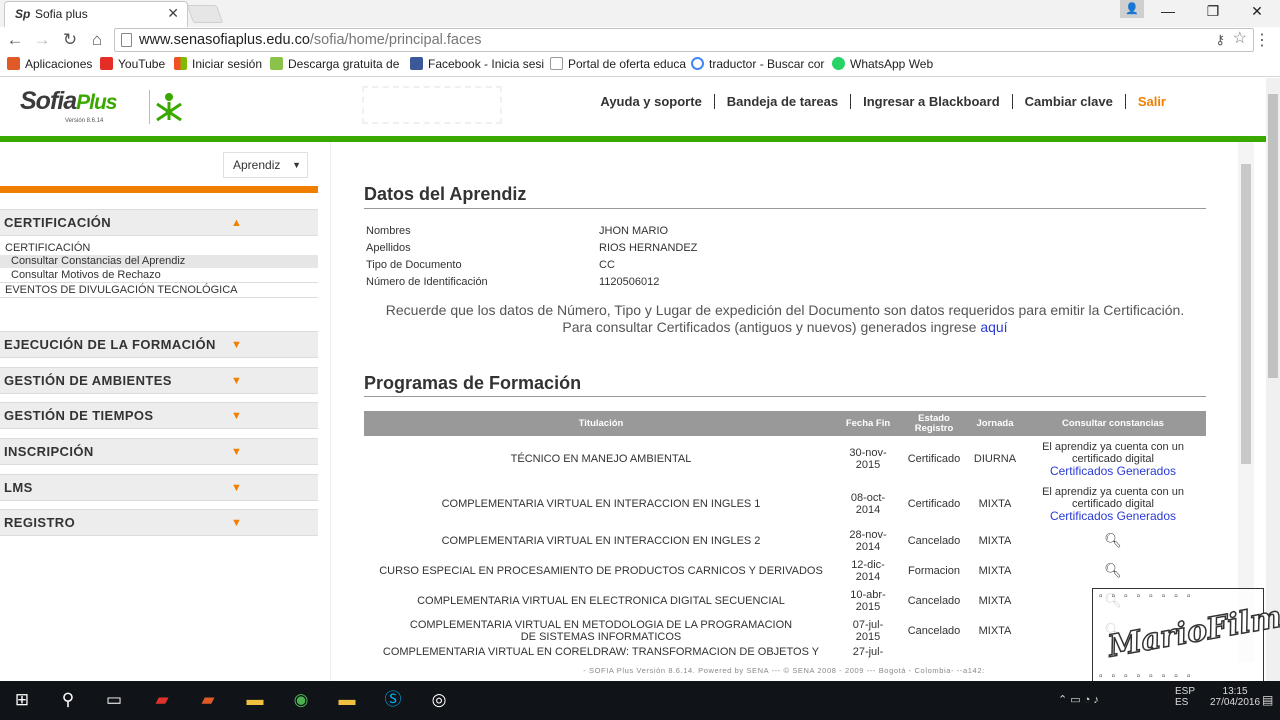  I want to click on sena-logo-icon, so click(167, 107).